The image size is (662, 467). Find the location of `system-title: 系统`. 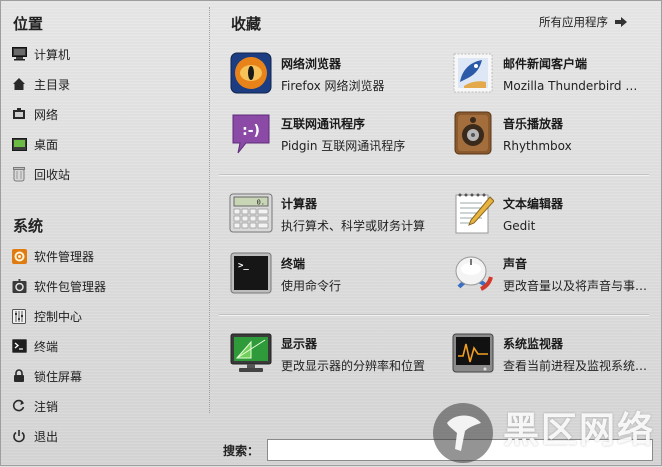

system-title: 系统 is located at coordinates (28, 226).